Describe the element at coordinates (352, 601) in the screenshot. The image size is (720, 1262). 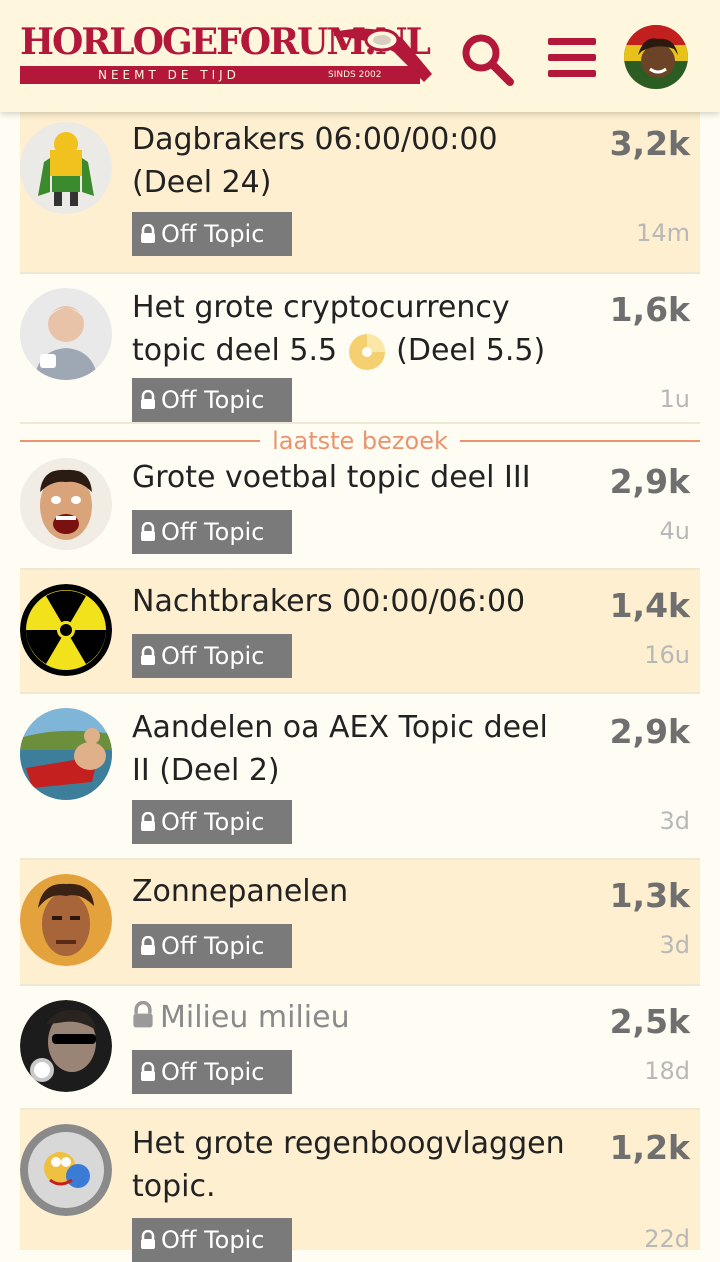
I see `topic-title: Nachtbrakers 00:00/06:00` at that location.